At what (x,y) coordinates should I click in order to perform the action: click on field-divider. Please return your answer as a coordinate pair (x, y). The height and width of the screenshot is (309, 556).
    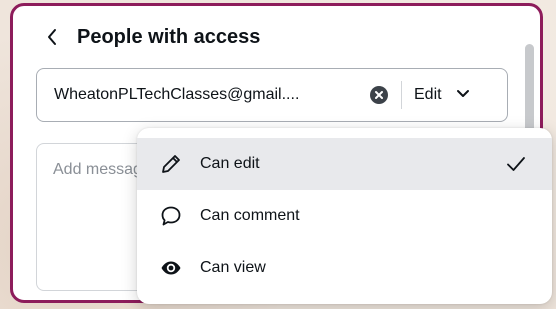
    Looking at the image, I should click on (401, 95).